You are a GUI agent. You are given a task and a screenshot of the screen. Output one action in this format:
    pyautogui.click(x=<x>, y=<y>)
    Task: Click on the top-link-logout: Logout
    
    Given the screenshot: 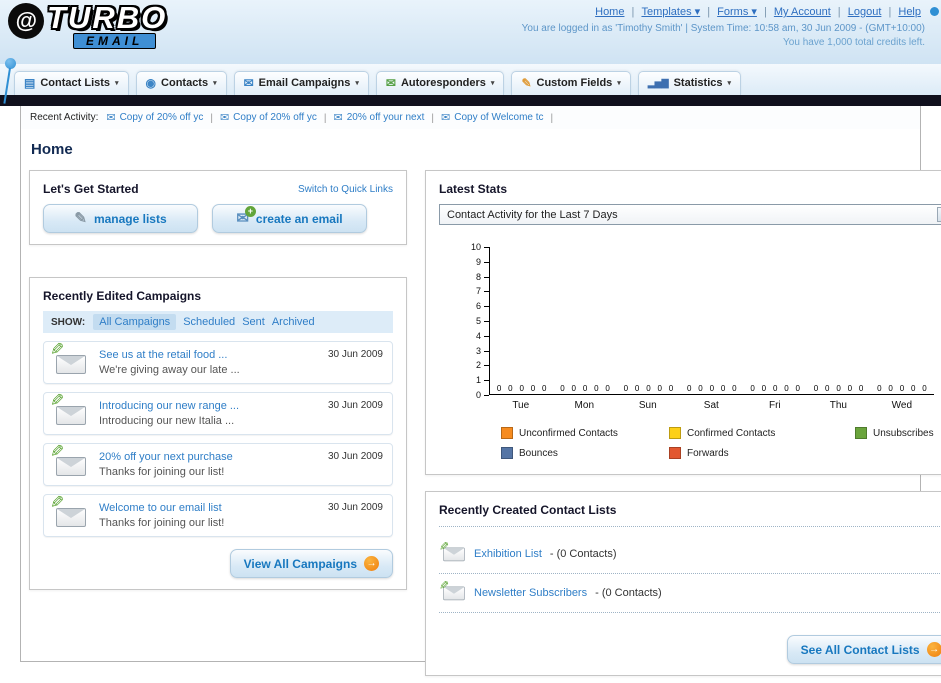 What is the action you would take?
    pyautogui.click(x=865, y=12)
    